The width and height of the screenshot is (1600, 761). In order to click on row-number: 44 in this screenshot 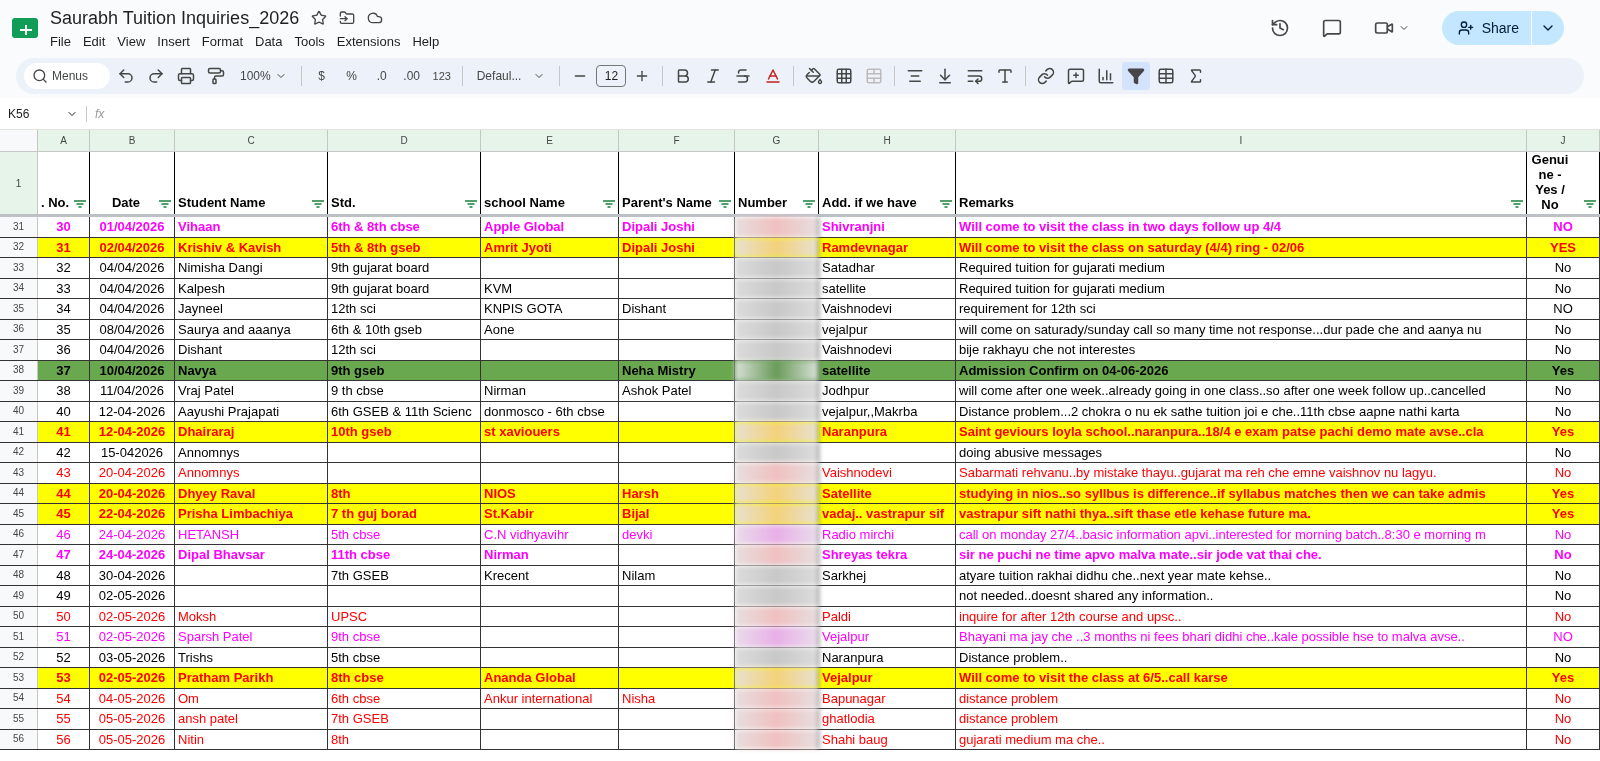, I will do `click(19, 493)`.